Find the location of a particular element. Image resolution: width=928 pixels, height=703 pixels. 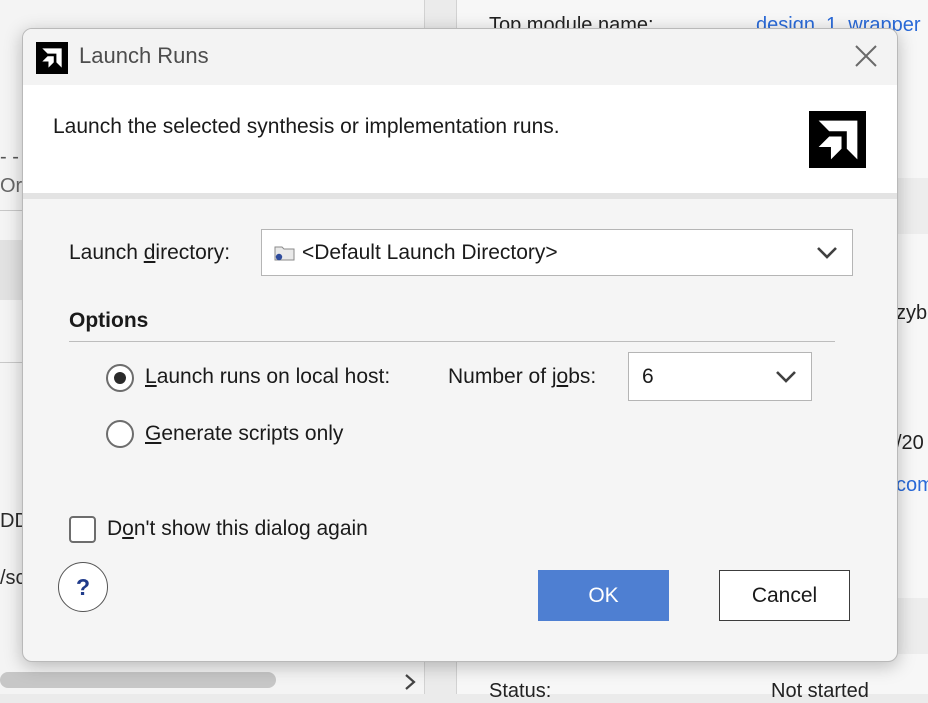

label-mnemonic: d is located at coordinates (149, 252).